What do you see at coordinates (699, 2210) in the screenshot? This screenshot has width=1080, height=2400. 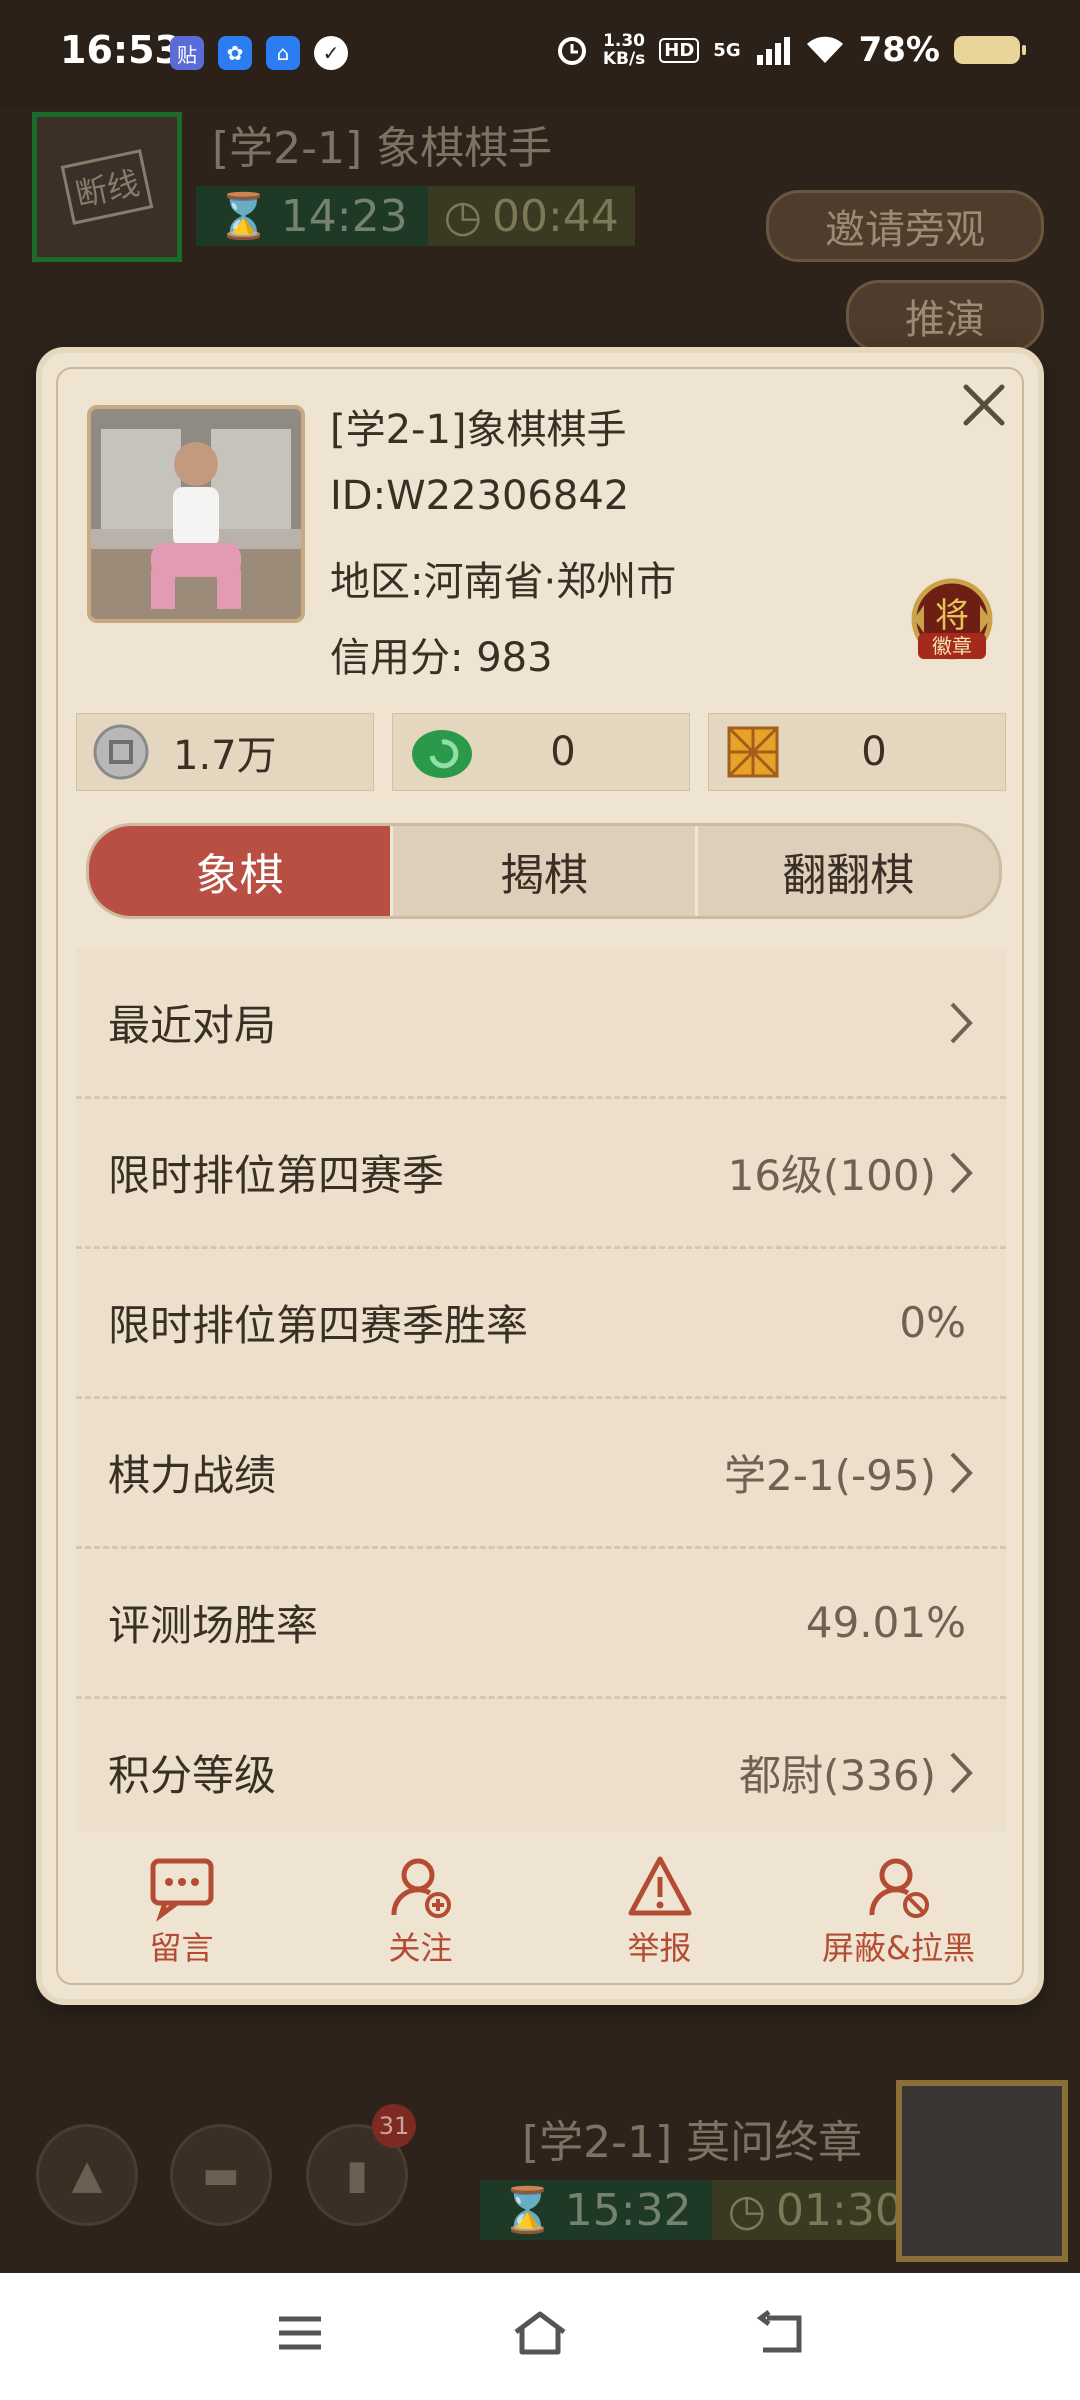 I see `bottom-player-timer: ⌛ 15:32 ◷ 01:30` at bounding box center [699, 2210].